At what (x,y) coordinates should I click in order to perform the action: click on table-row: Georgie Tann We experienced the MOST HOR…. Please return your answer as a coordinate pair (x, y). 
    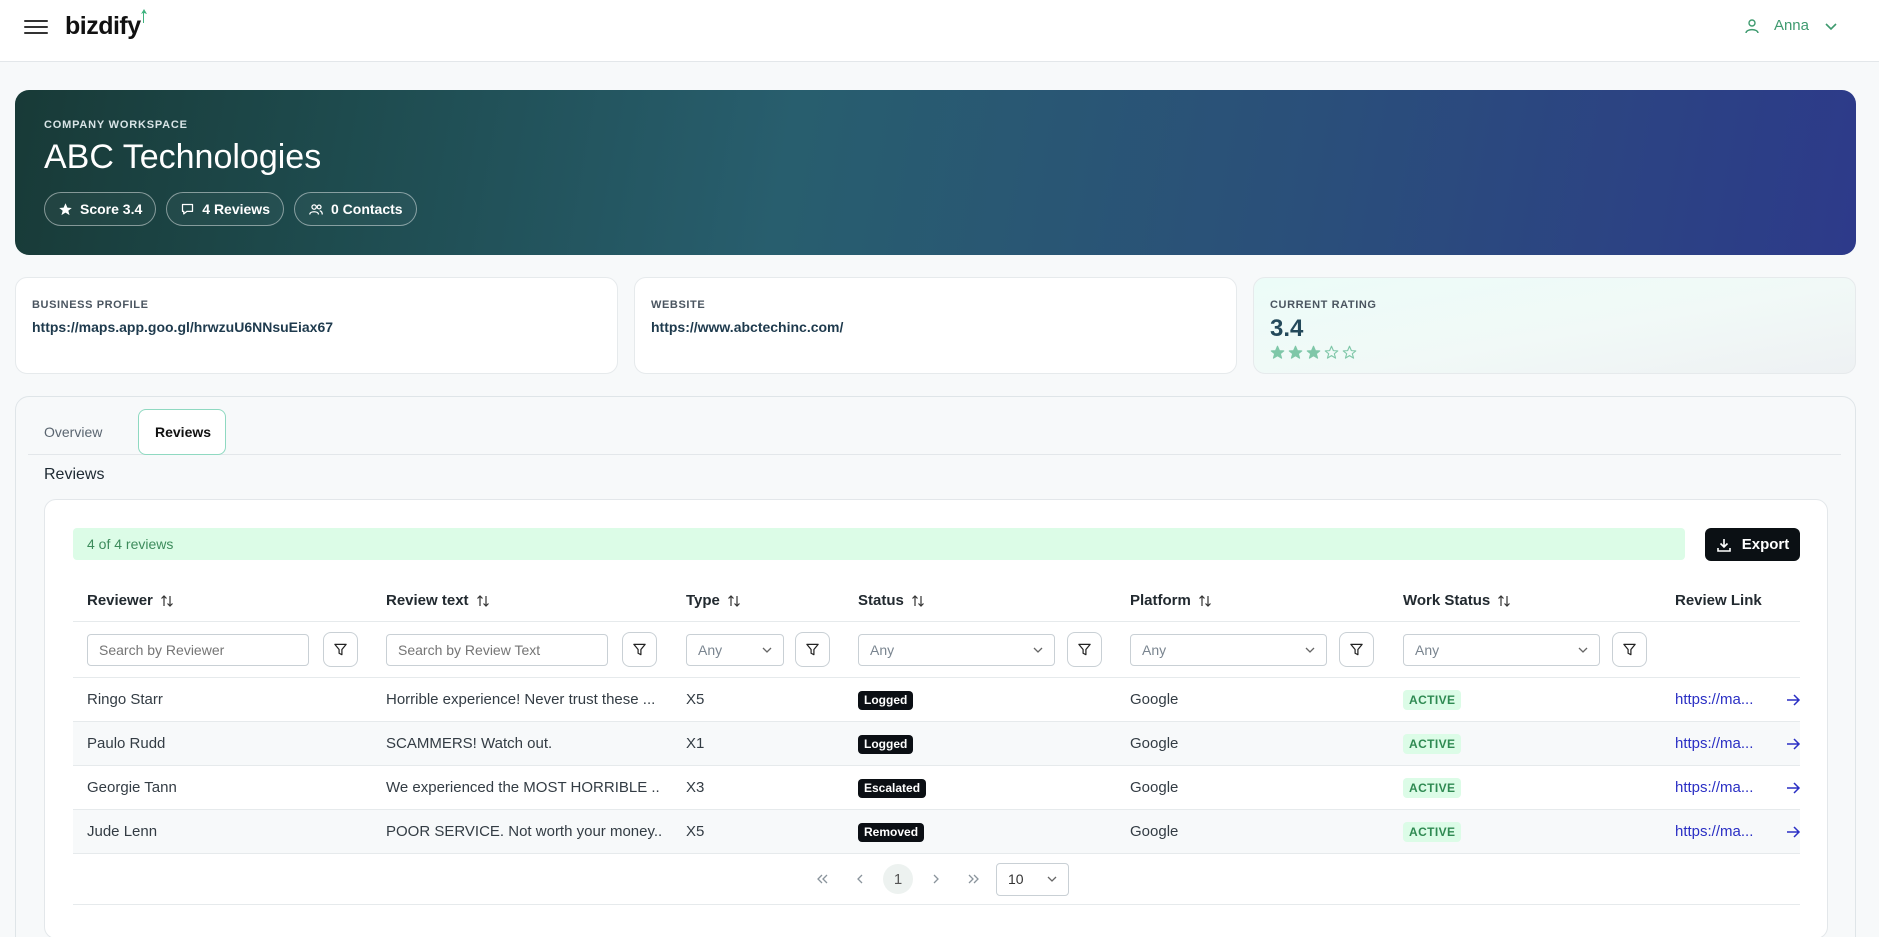
    Looking at the image, I should click on (937, 788).